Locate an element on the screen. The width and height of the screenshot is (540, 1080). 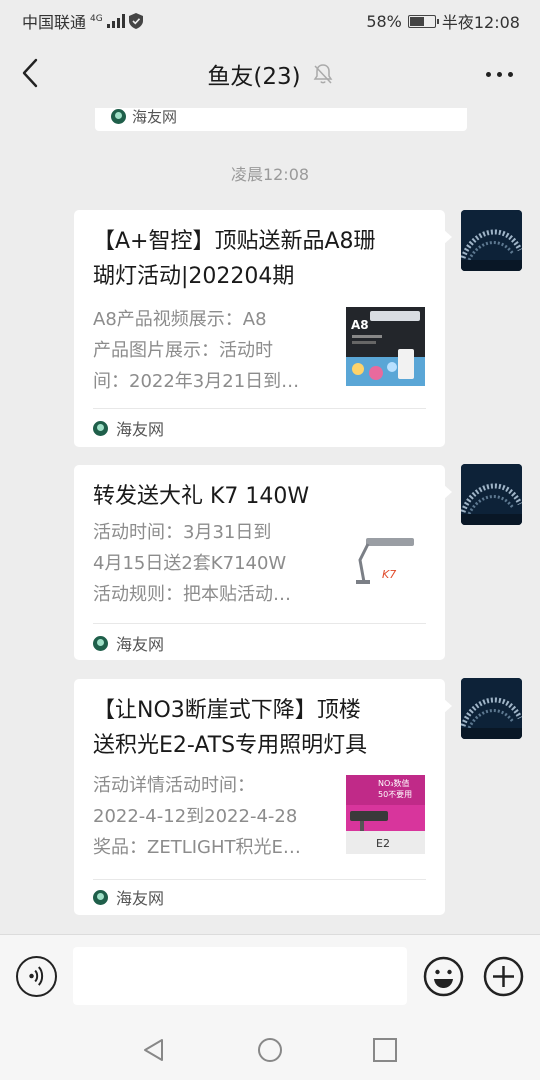
battery-icon is located at coordinates (423, 21).